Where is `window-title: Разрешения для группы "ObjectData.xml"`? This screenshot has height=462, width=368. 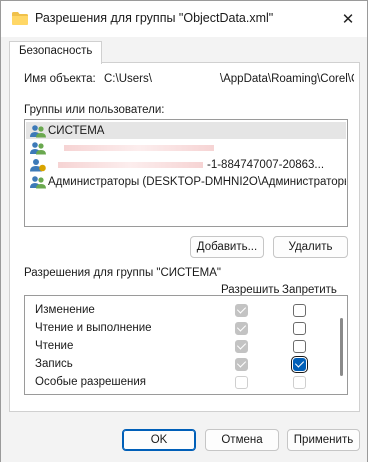
window-title: Разрешения для группы "ObjectData.xml" is located at coordinates (154, 18).